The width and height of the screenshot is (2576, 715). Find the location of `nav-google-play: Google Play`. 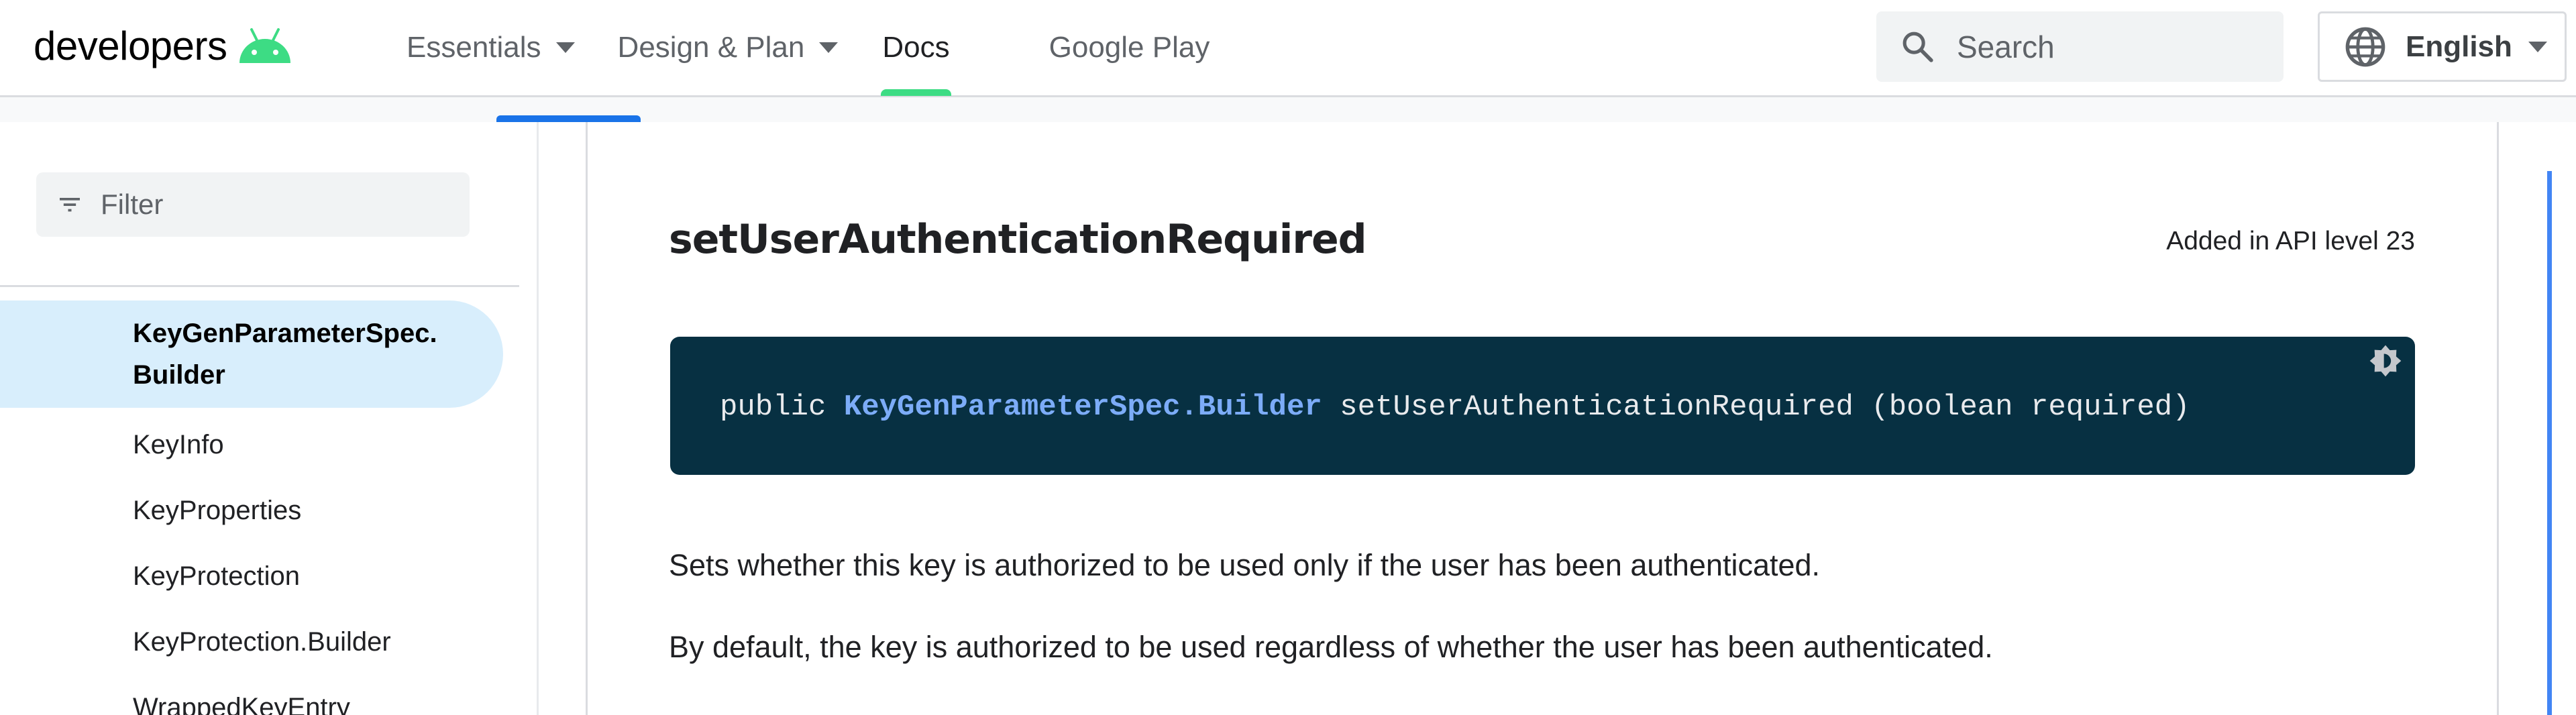

nav-google-play: Google Play is located at coordinates (1129, 48).